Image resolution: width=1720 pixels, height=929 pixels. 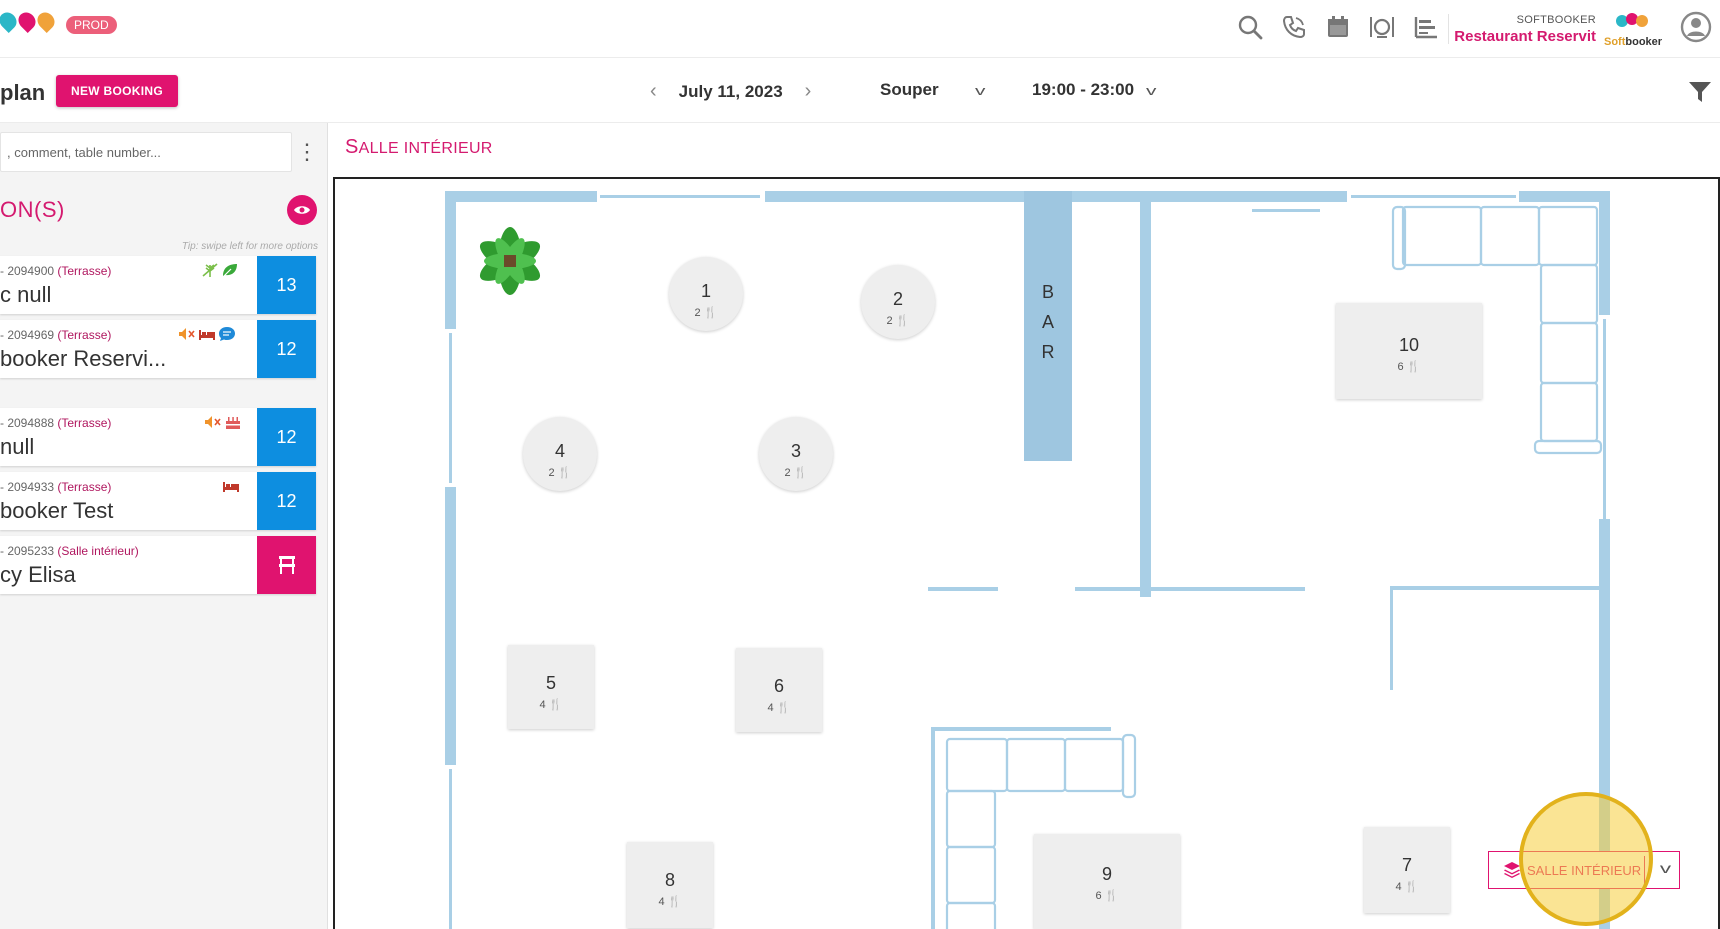 What do you see at coordinates (38, 574) in the screenshot?
I see `booking-name: cy Elisa` at bounding box center [38, 574].